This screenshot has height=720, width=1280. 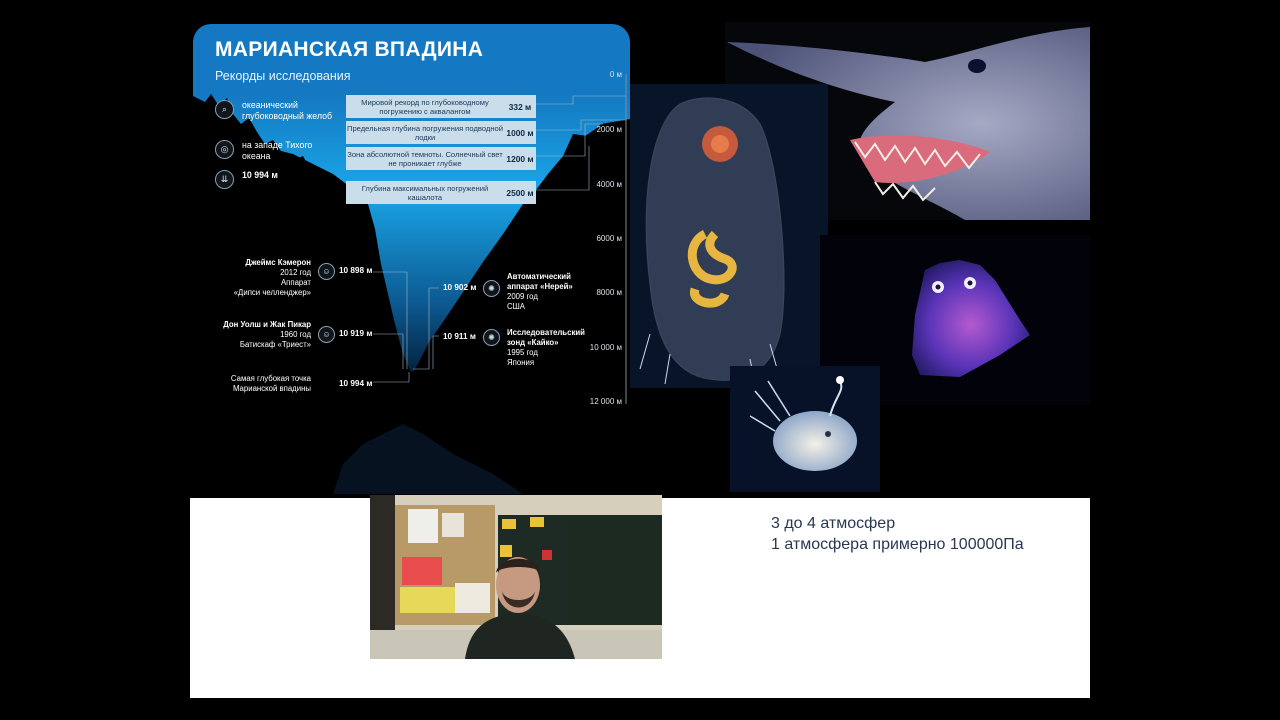 What do you see at coordinates (295, 334) in the screenshot?
I see `person-year: 1960 год` at bounding box center [295, 334].